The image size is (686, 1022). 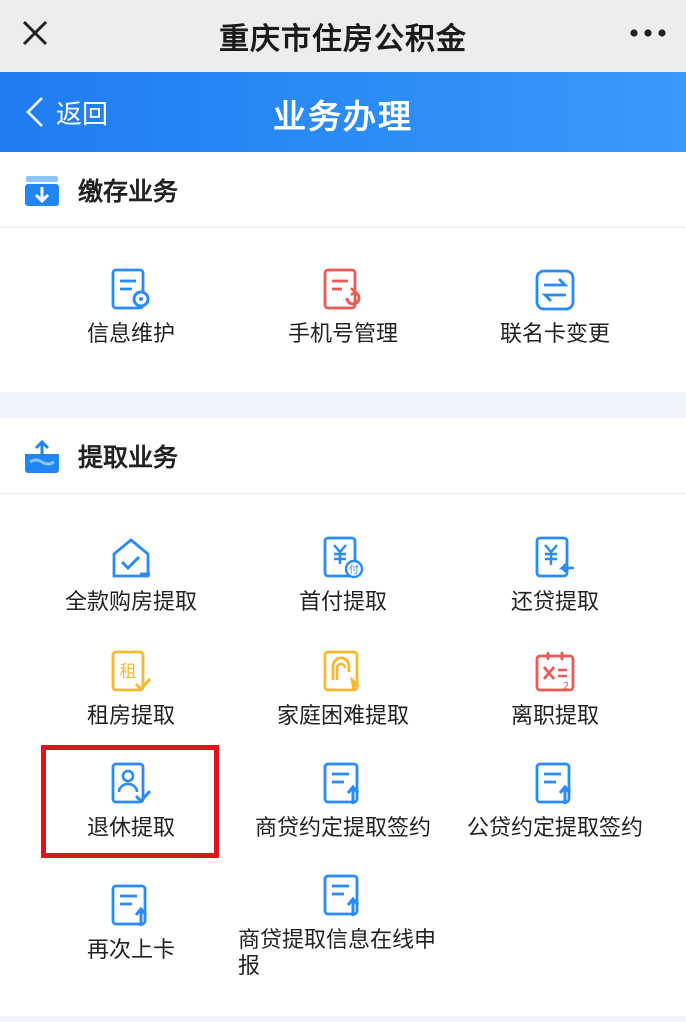 What do you see at coordinates (130, 801) in the screenshot?
I see `highlight-box` at bounding box center [130, 801].